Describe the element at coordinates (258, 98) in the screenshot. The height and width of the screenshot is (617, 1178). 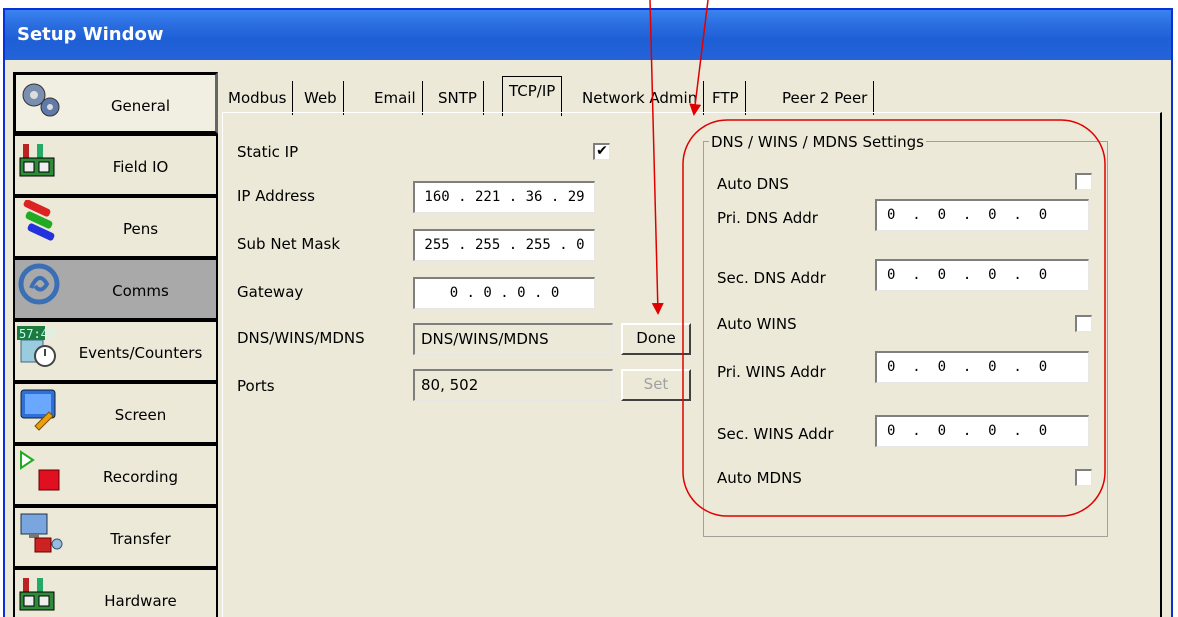
I see `tab-modbus: Modbus` at that location.